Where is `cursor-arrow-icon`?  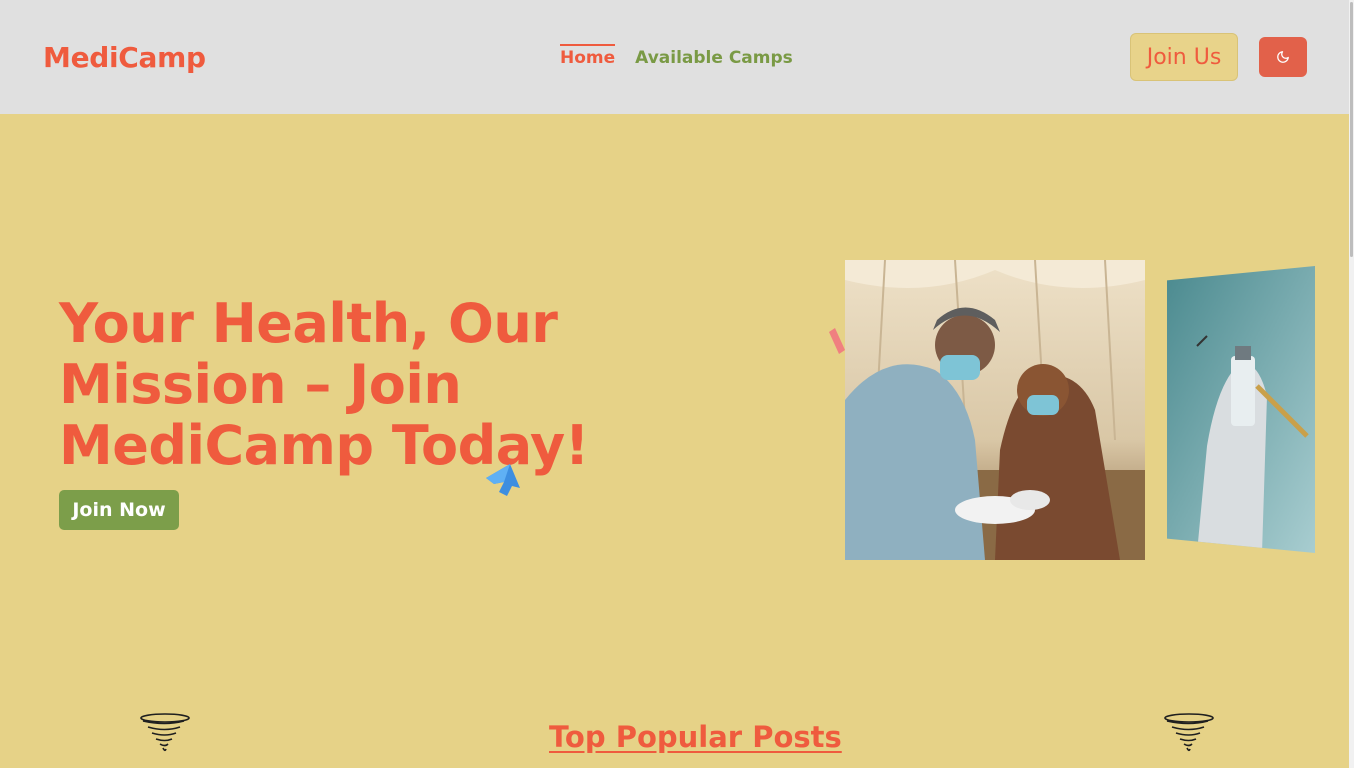 cursor-arrow-icon is located at coordinates (503, 480).